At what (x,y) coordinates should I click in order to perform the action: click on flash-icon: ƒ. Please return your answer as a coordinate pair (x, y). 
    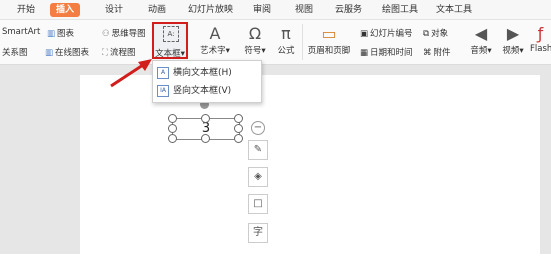
    Looking at the image, I should click on (540, 33).